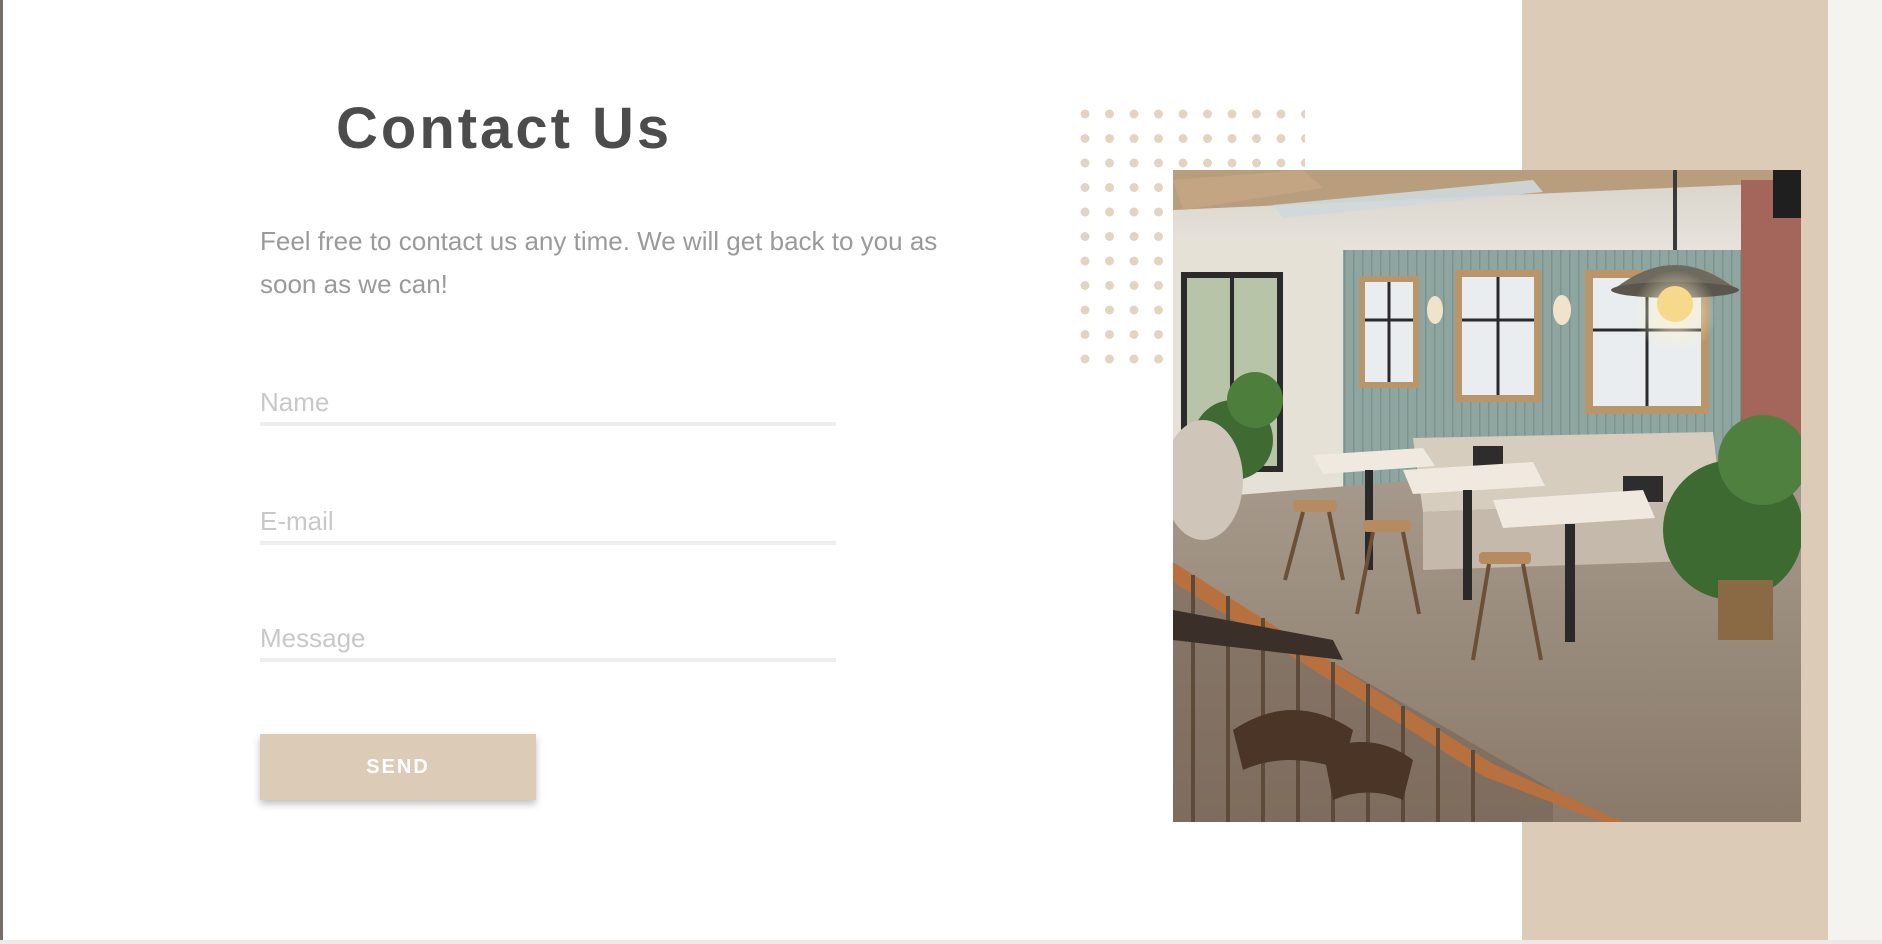 The image size is (1882, 944). Describe the element at coordinates (941, 942) in the screenshot. I see `bottom-divider` at that location.